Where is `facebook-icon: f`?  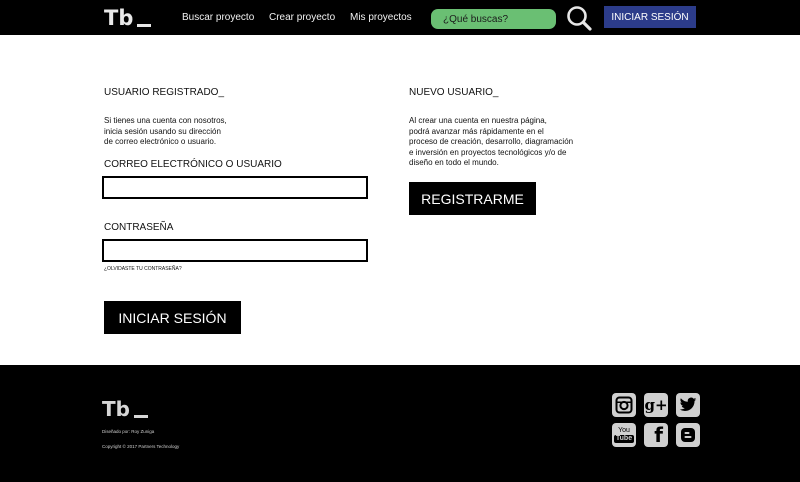
facebook-icon: f is located at coordinates (656, 435).